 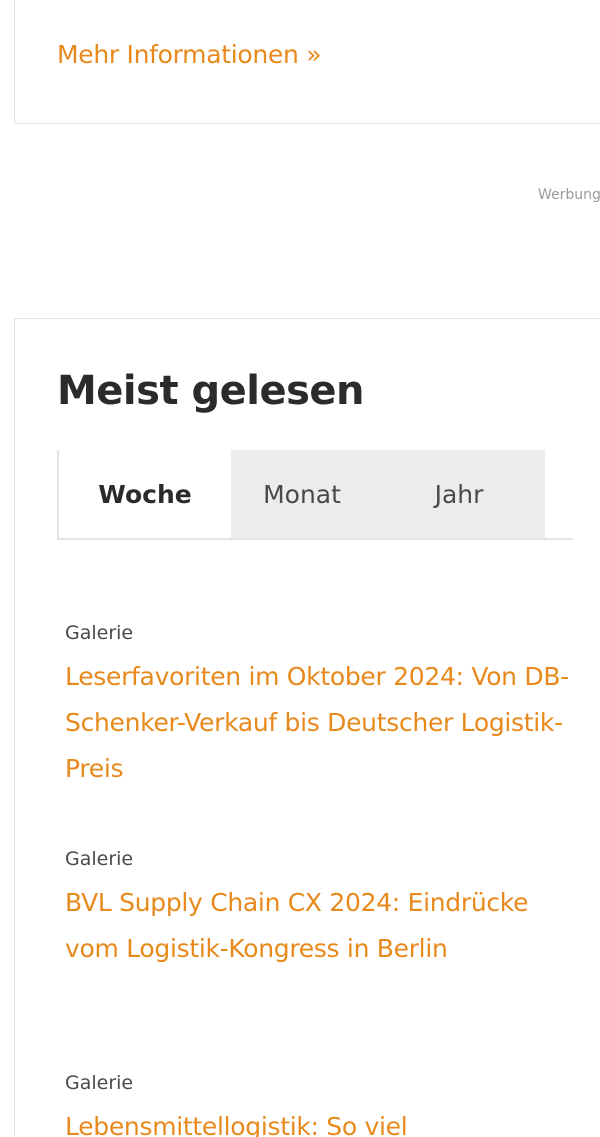 What do you see at coordinates (144, 494) in the screenshot?
I see `tab-woche: Woche` at bounding box center [144, 494].